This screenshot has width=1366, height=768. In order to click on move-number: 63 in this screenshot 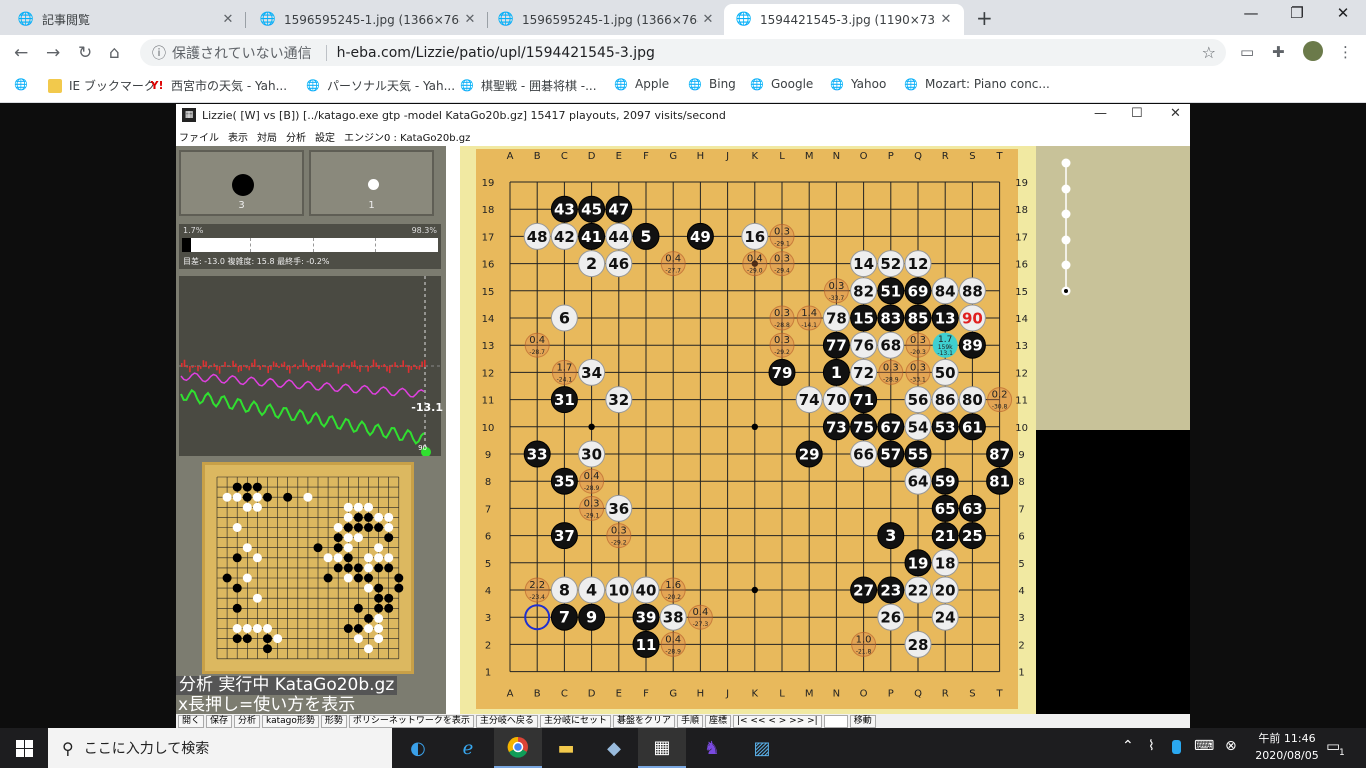, I will do `click(972, 509)`.